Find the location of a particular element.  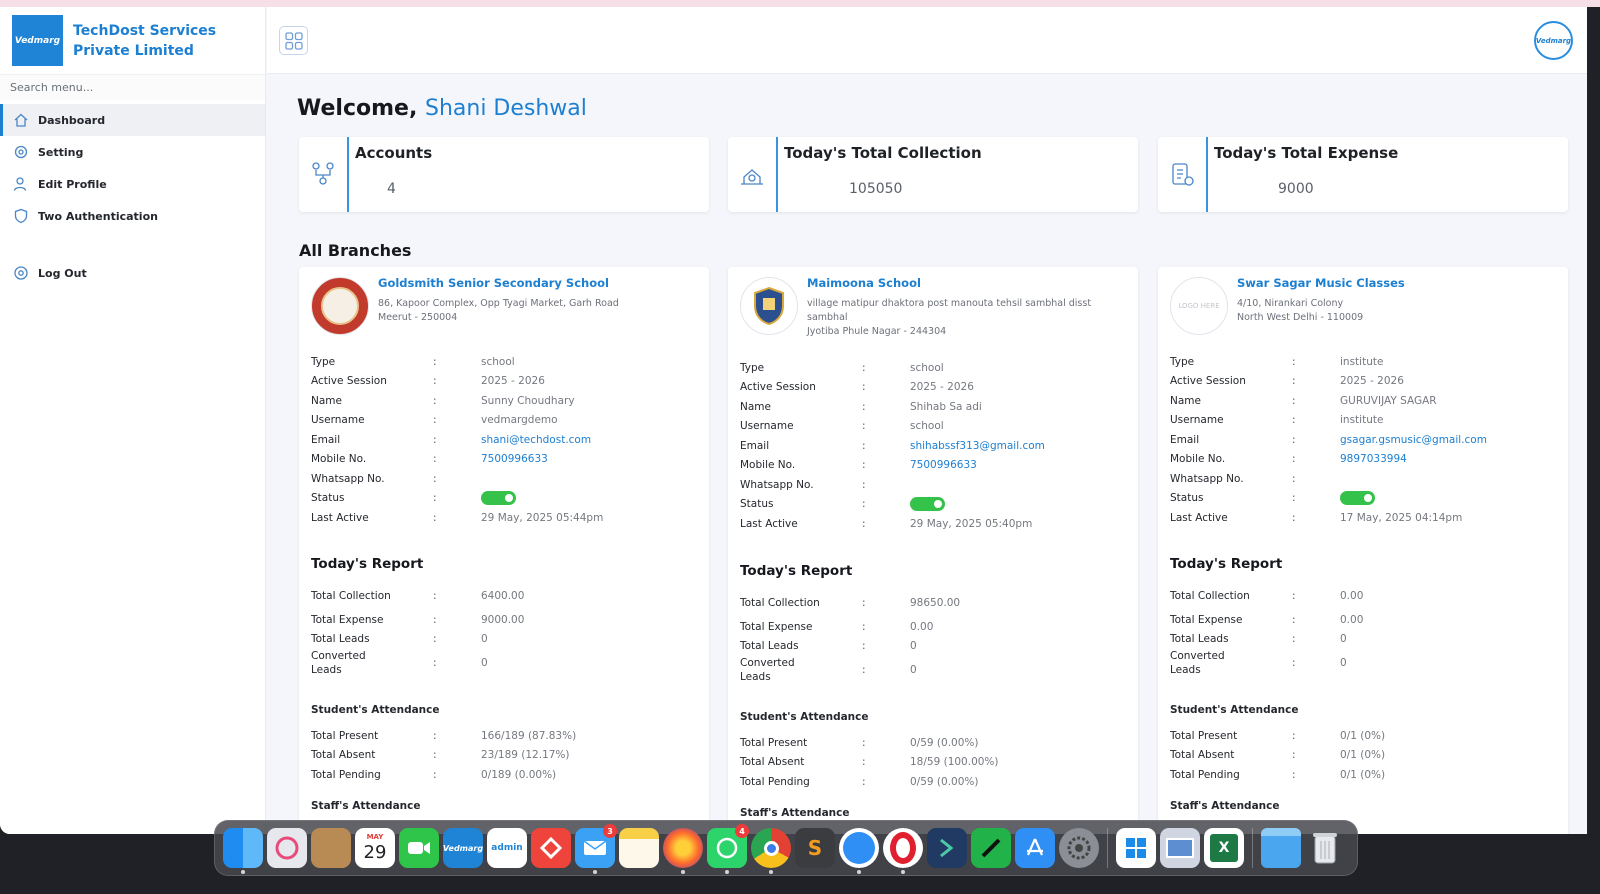

sidebar-item-edit-profile: Edit Profile is located at coordinates (132, 184).